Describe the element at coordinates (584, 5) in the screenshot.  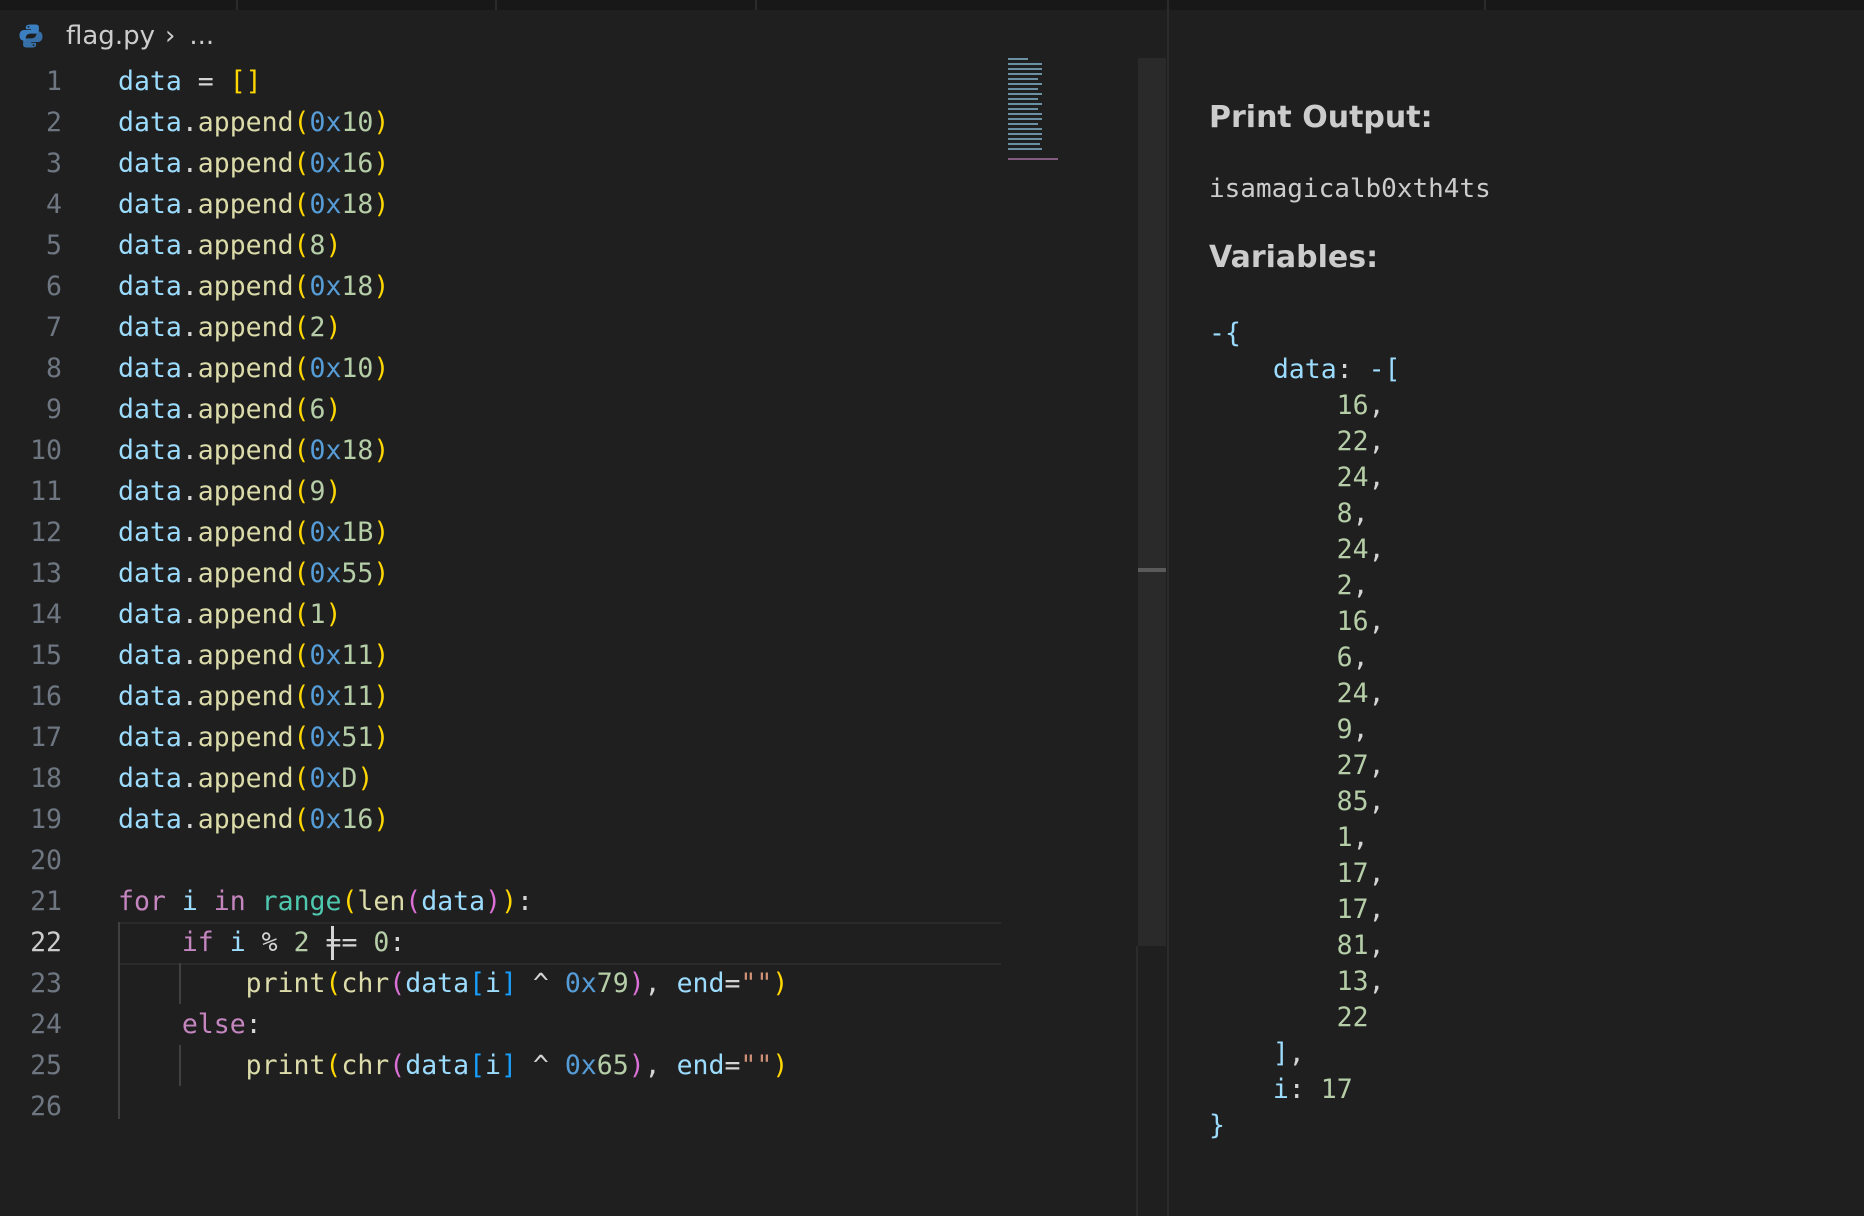
I see `editor-tab-strip` at that location.